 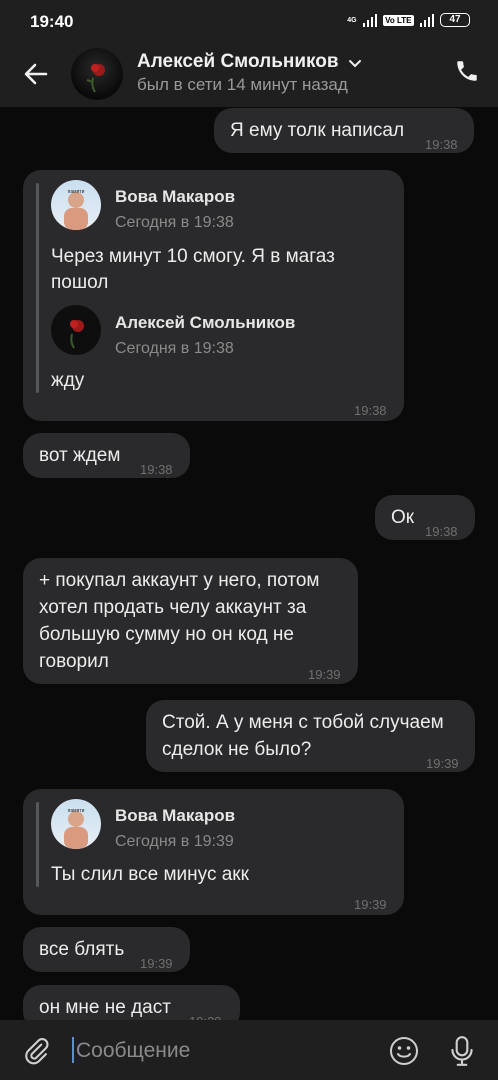 I want to click on status-icons: 4G Vo LTE 47, so click(x=408, y=20).